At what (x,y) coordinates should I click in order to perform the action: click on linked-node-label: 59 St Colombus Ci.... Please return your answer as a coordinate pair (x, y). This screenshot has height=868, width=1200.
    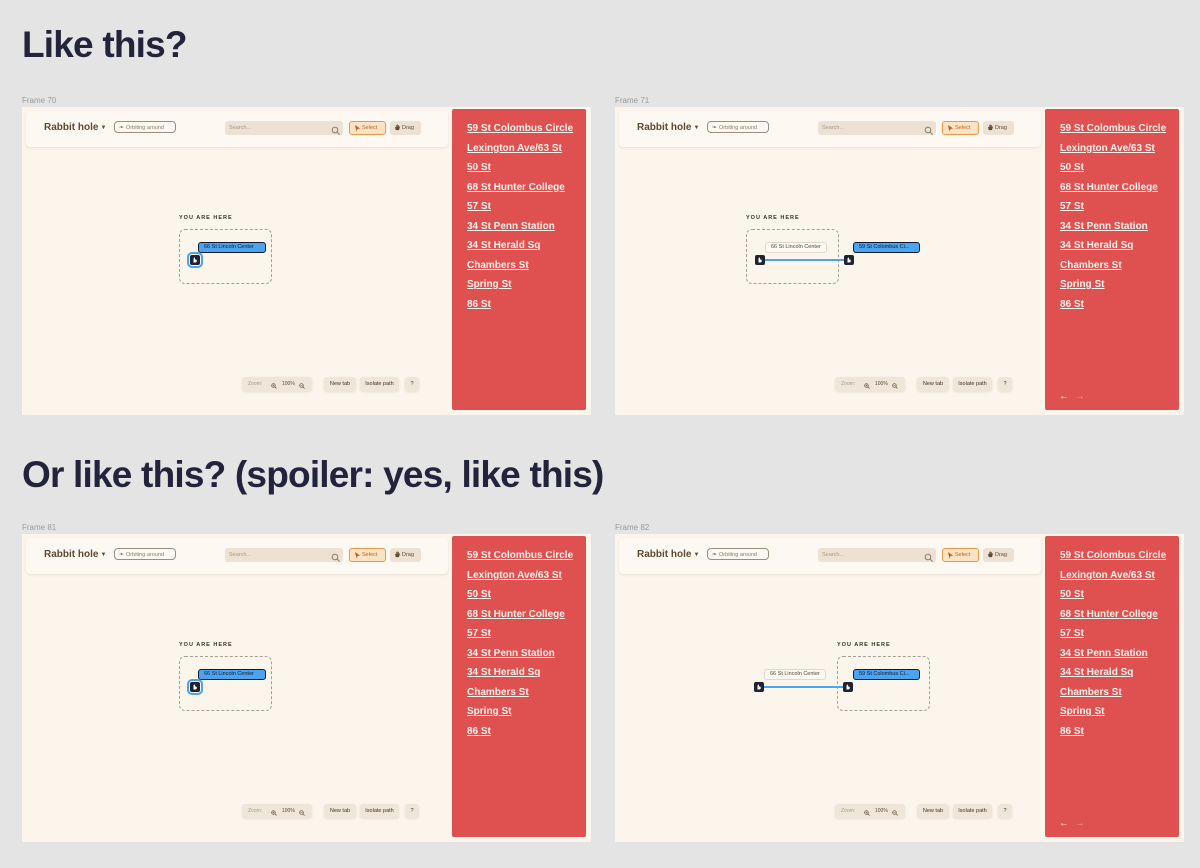
    Looking at the image, I should click on (886, 247).